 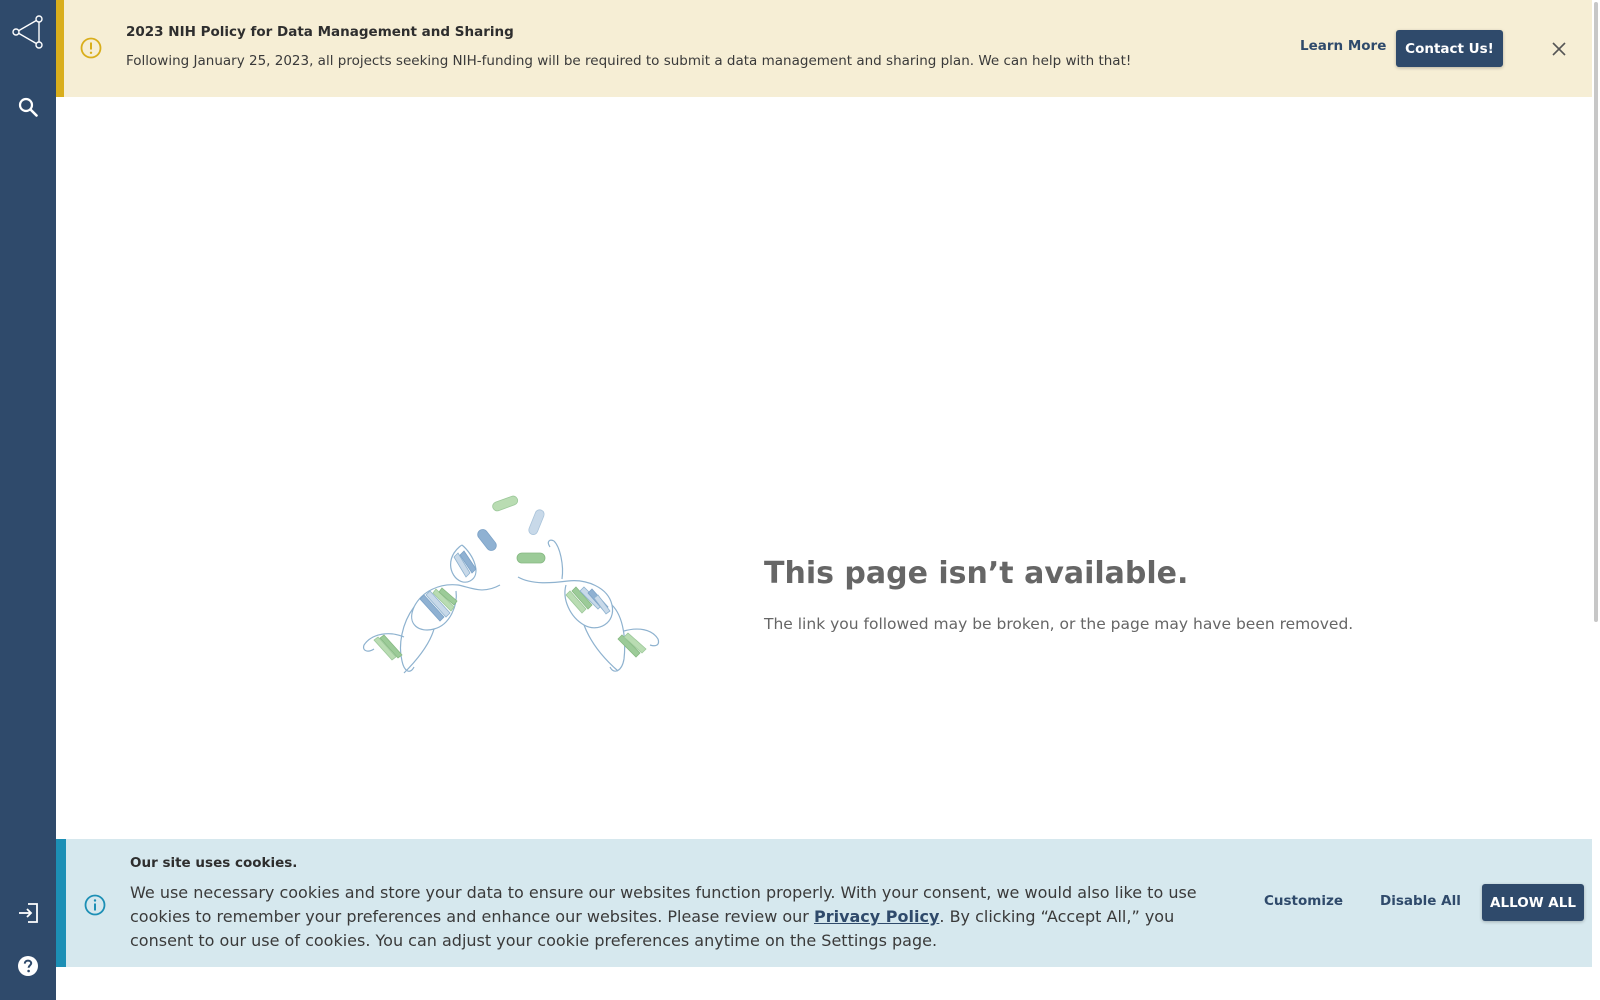 I want to click on allow-all-button: ALLOW ALL, so click(x=1533, y=902).